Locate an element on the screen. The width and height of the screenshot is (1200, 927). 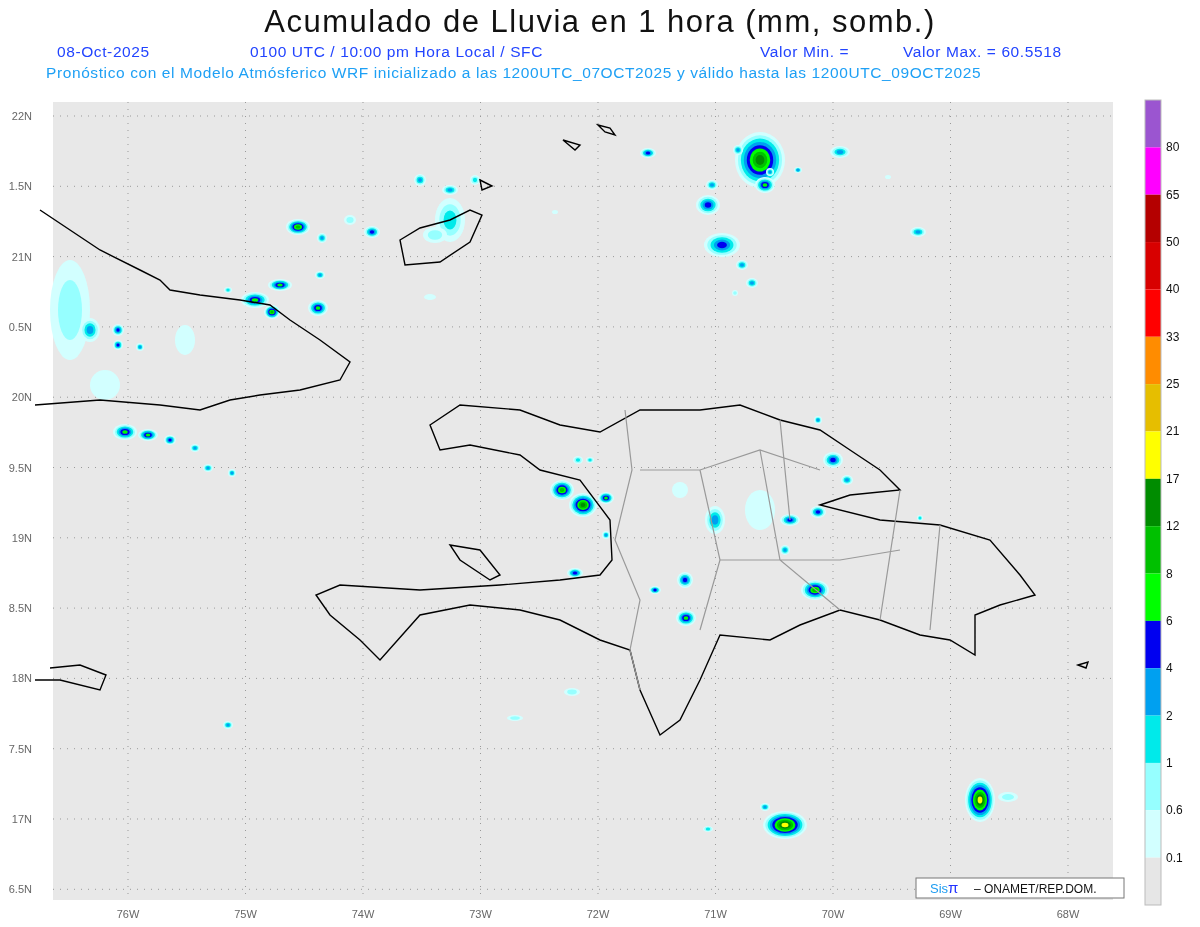
legend-label: 0.1 is located at coordinates (1174, 857).